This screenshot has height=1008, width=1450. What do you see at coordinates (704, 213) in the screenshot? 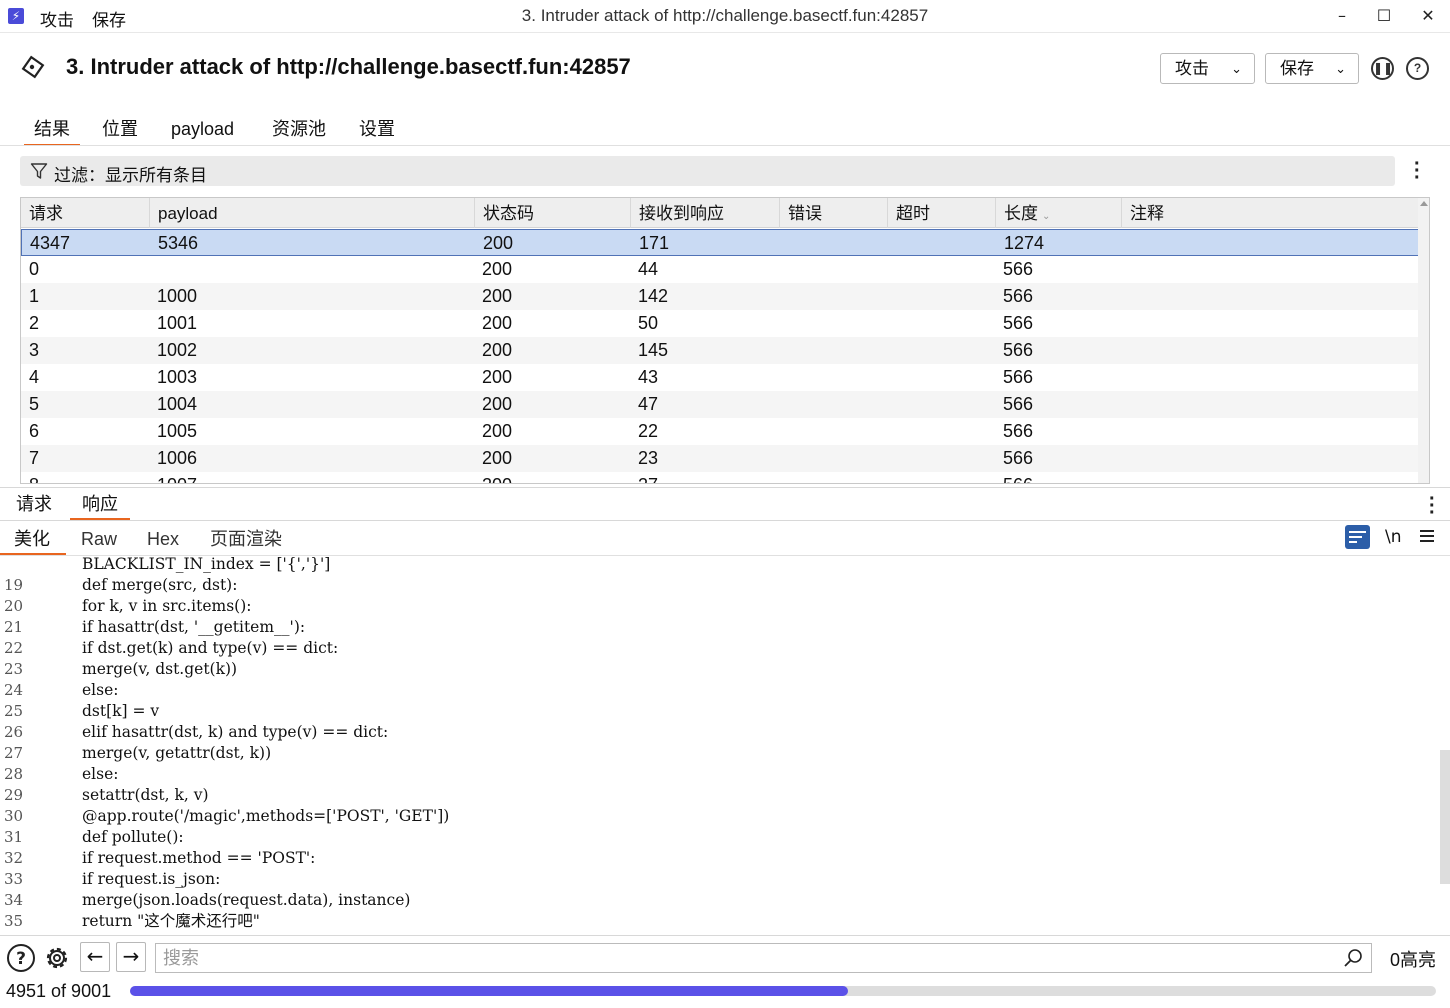
I see `column-header-response-received: 接收到响应` at bounding box center [704, 213].